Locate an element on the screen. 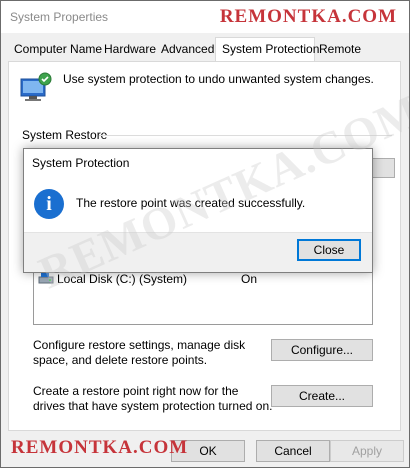 This screenshot has width=410, height=468. watermark-top: REMONTKA.COM is located at coordinates (308, 16).